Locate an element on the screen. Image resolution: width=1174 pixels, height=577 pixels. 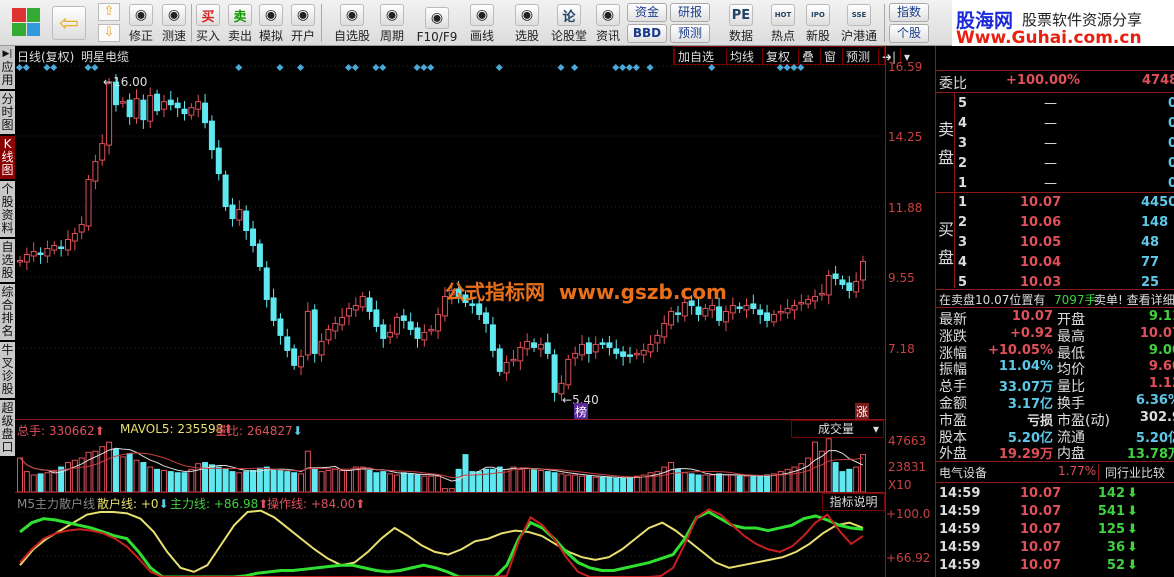
indicator-selector-value: 成交量 is located at coordinates (836, 429).